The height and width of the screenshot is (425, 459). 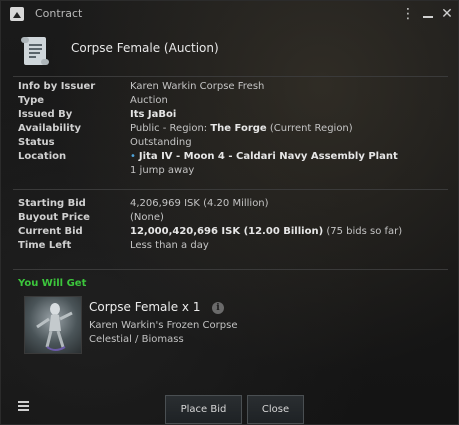 I want to click on info-label: Info by Issuer, so click(x=57, y=86).